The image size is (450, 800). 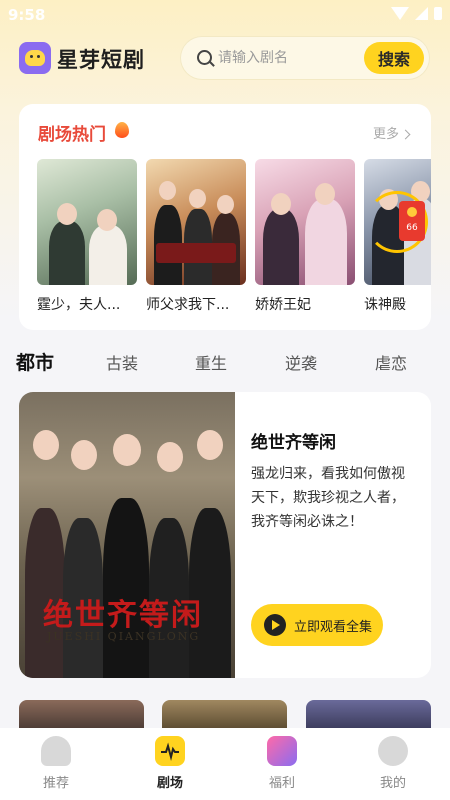 What do you see at coordinates (301, 362) in the screenshot?
I see `tab-nixi: 逆袭` at bounding box center [301, 362].